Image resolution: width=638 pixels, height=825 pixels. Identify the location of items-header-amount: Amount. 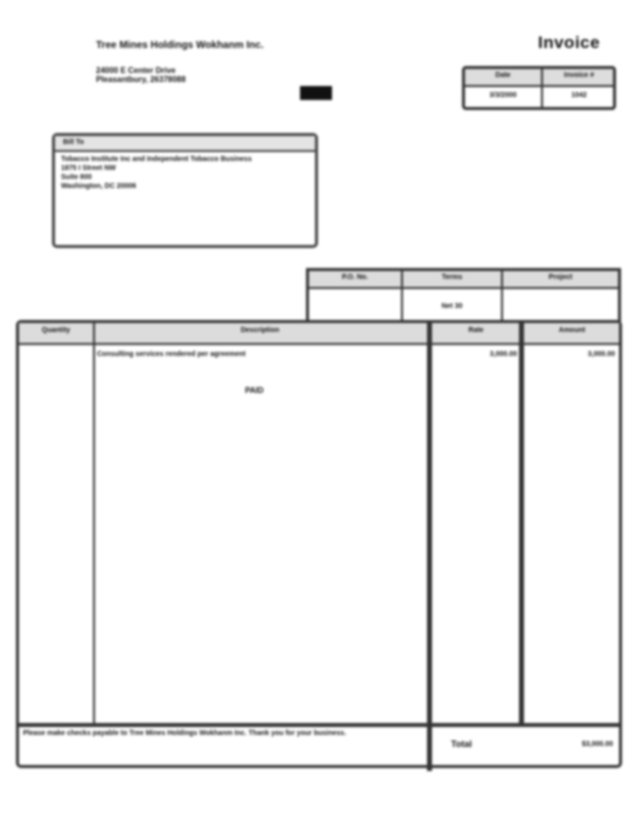
(572, 330).